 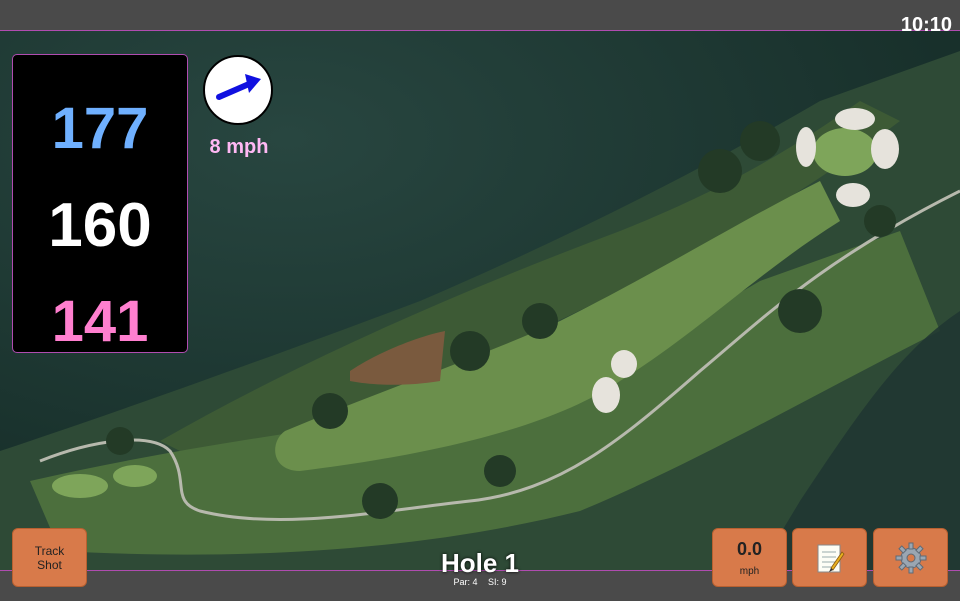 What do you see at coordinates (480, 582) in the screenshot?
I see `hole-info: Par: 4 SI: 9` at bounding box center [480, 582].